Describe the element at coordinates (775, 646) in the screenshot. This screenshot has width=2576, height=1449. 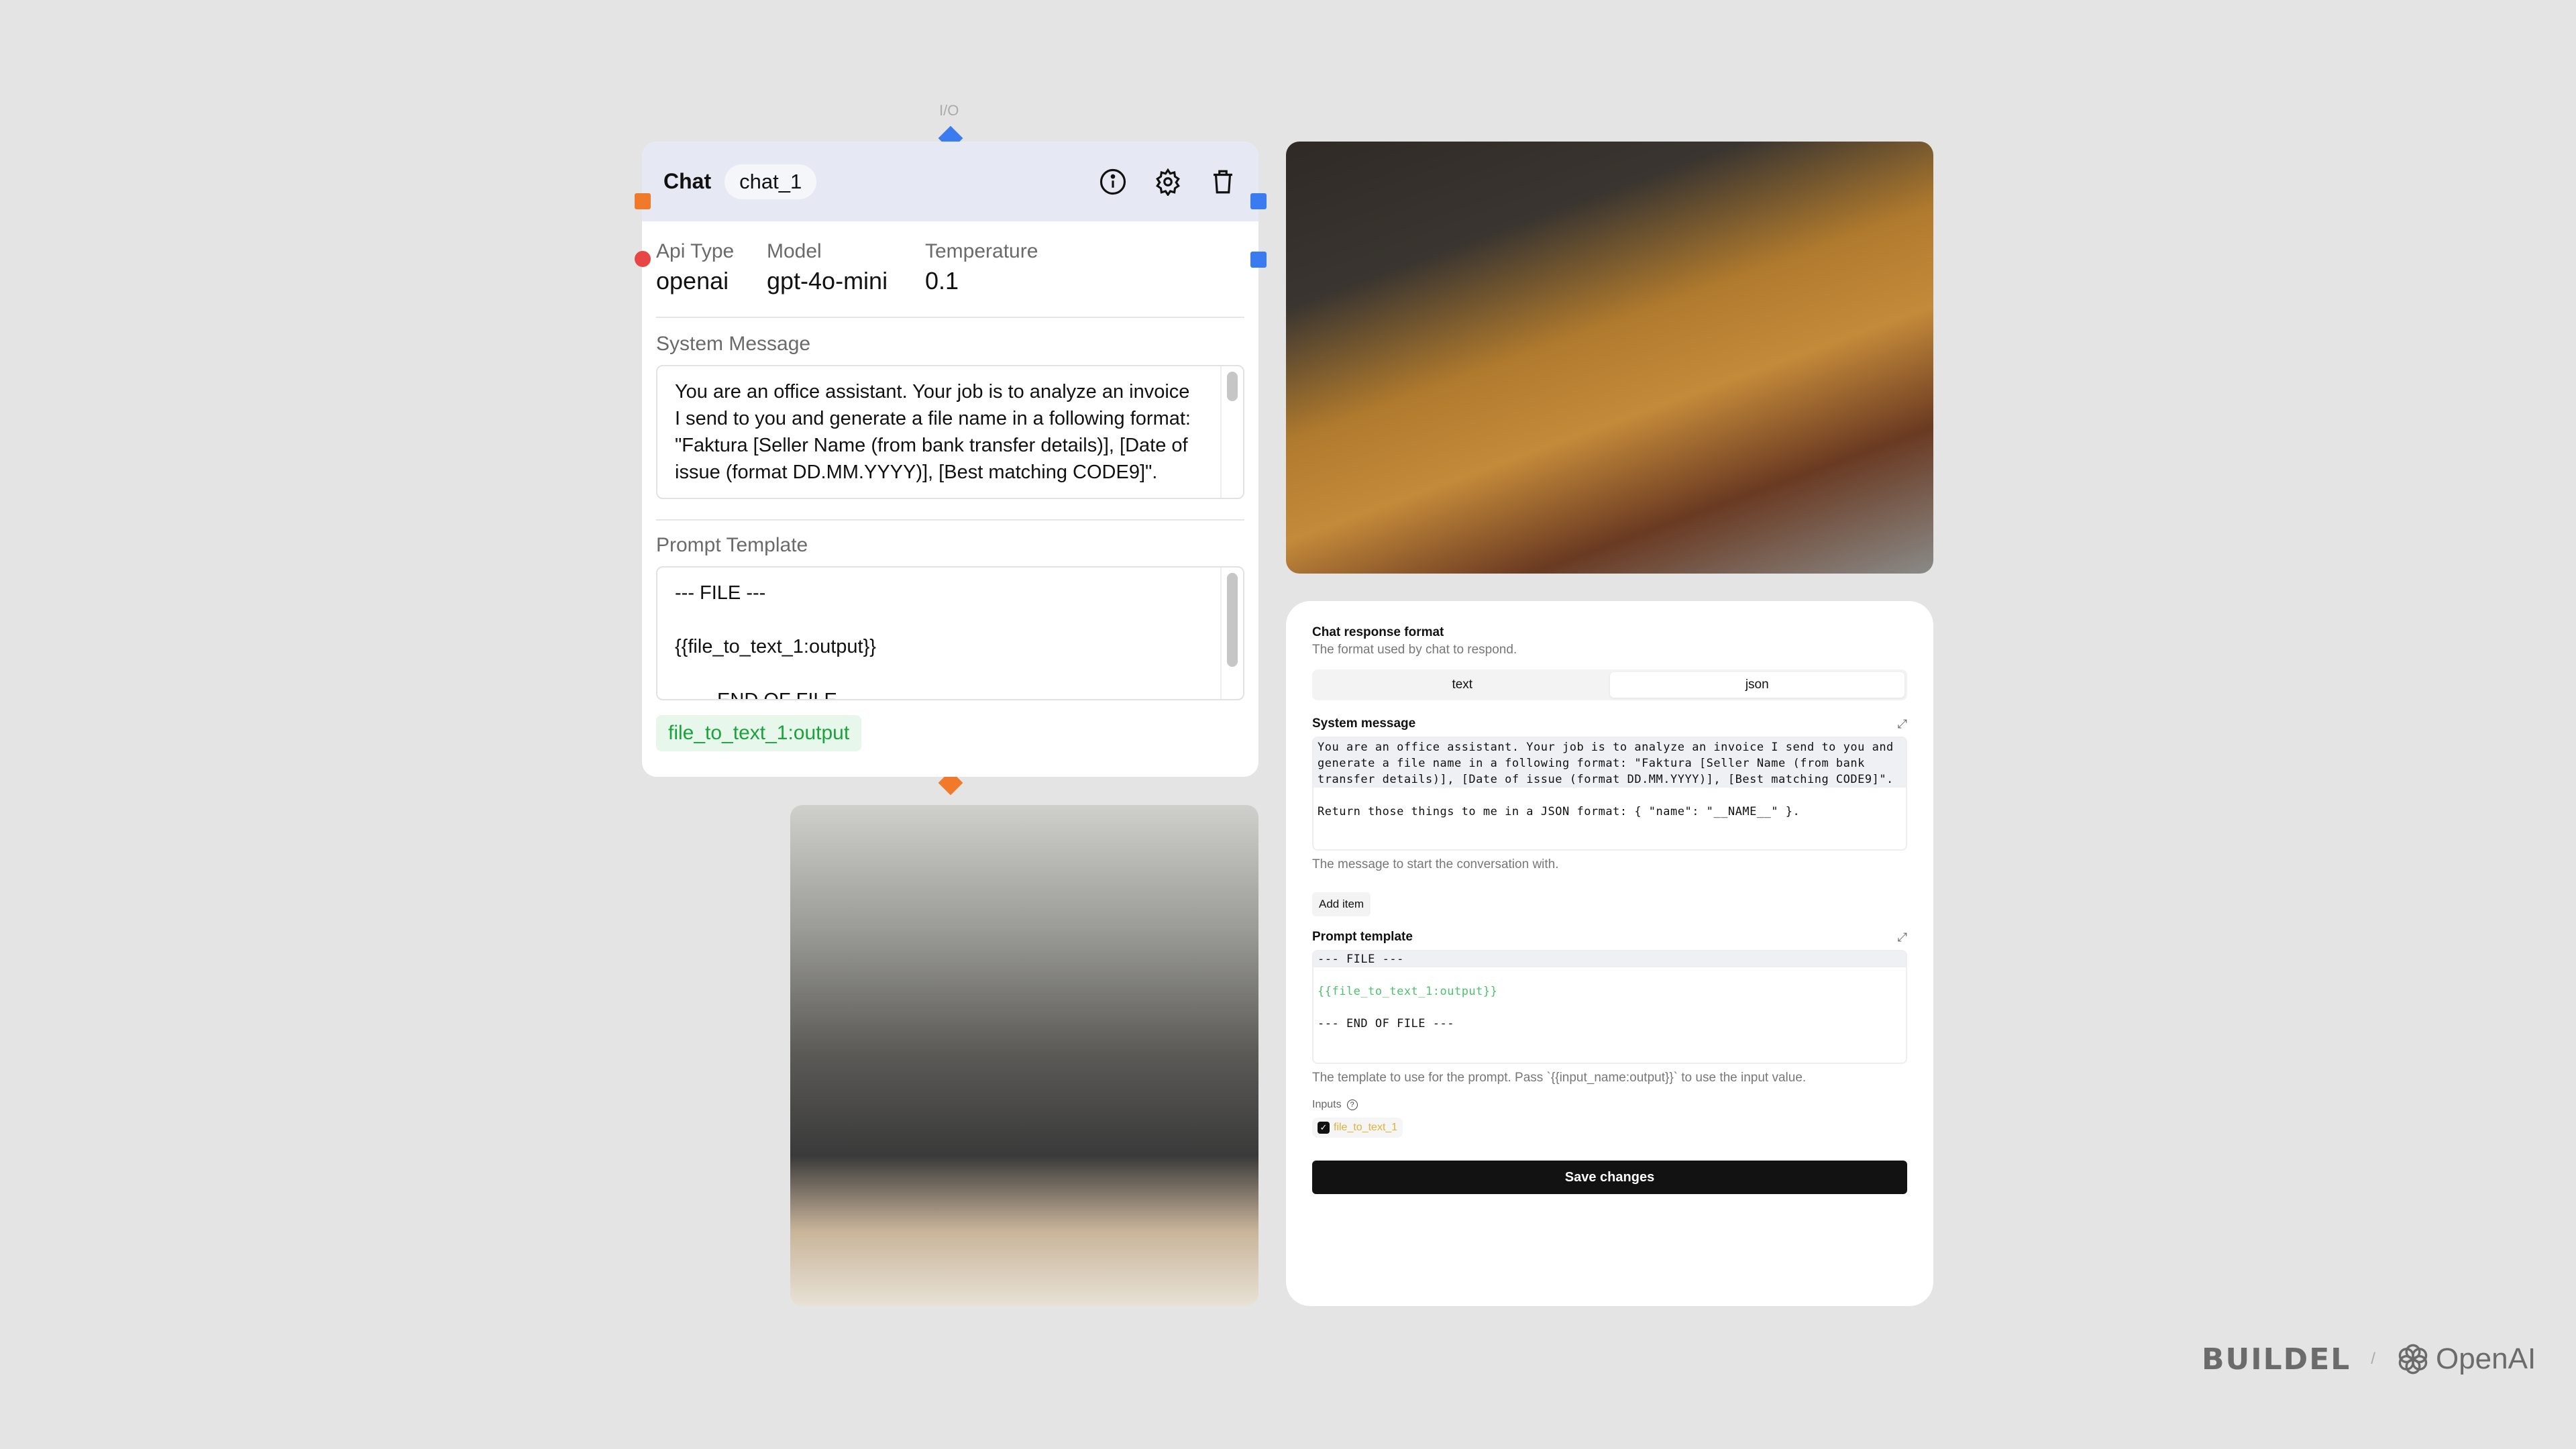
I see `prompt-line: {{file_to_text_1:output}}` at that location.